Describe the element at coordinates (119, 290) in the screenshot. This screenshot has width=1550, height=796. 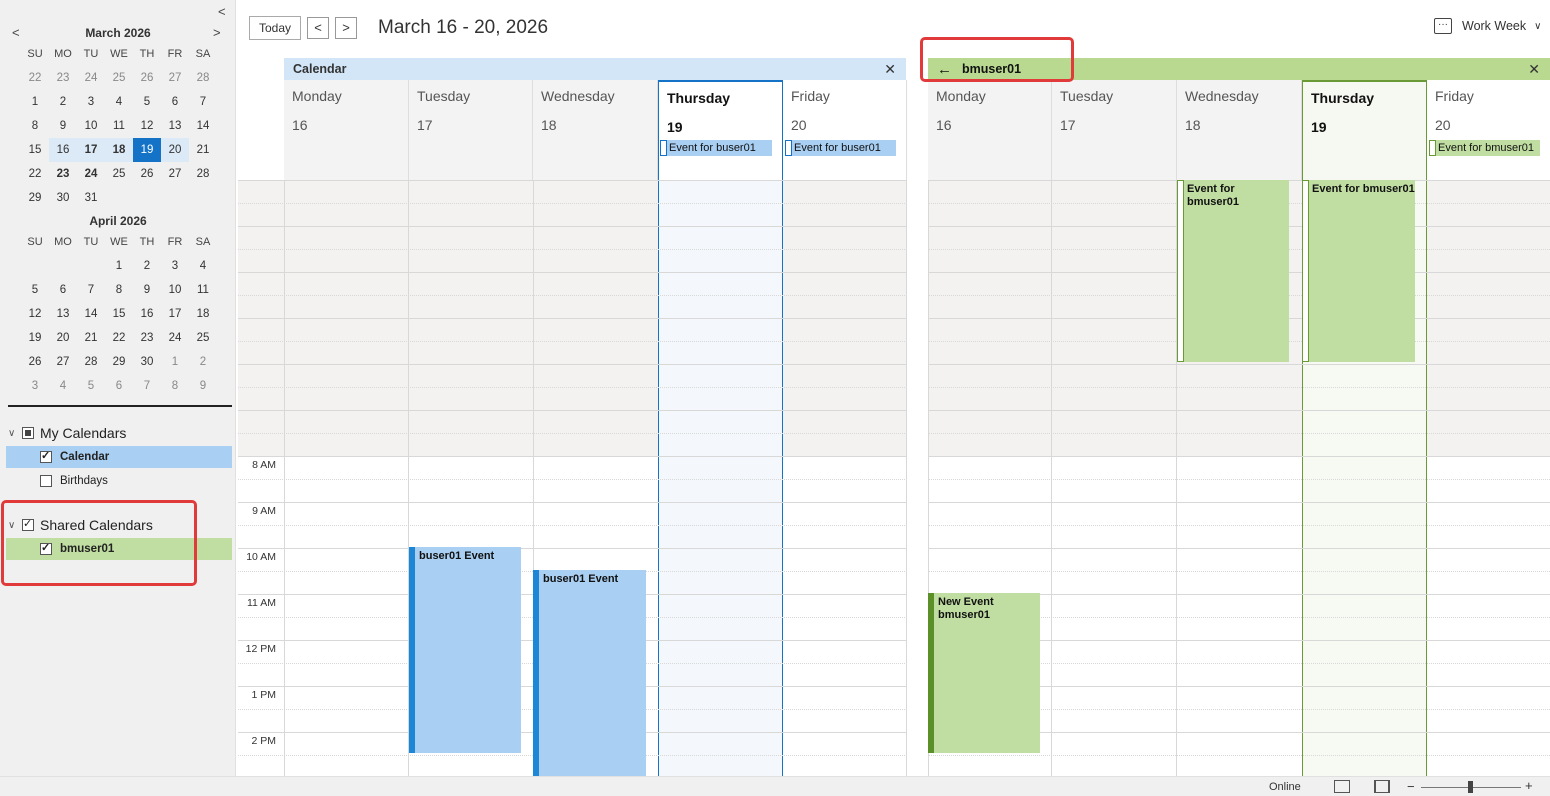
I see `mini-calendar-day: 8` at that location.